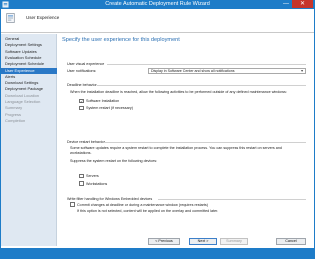 This screenshot has width=320, height=259. I want to click on wizard-page-icon, so click(10, 18).